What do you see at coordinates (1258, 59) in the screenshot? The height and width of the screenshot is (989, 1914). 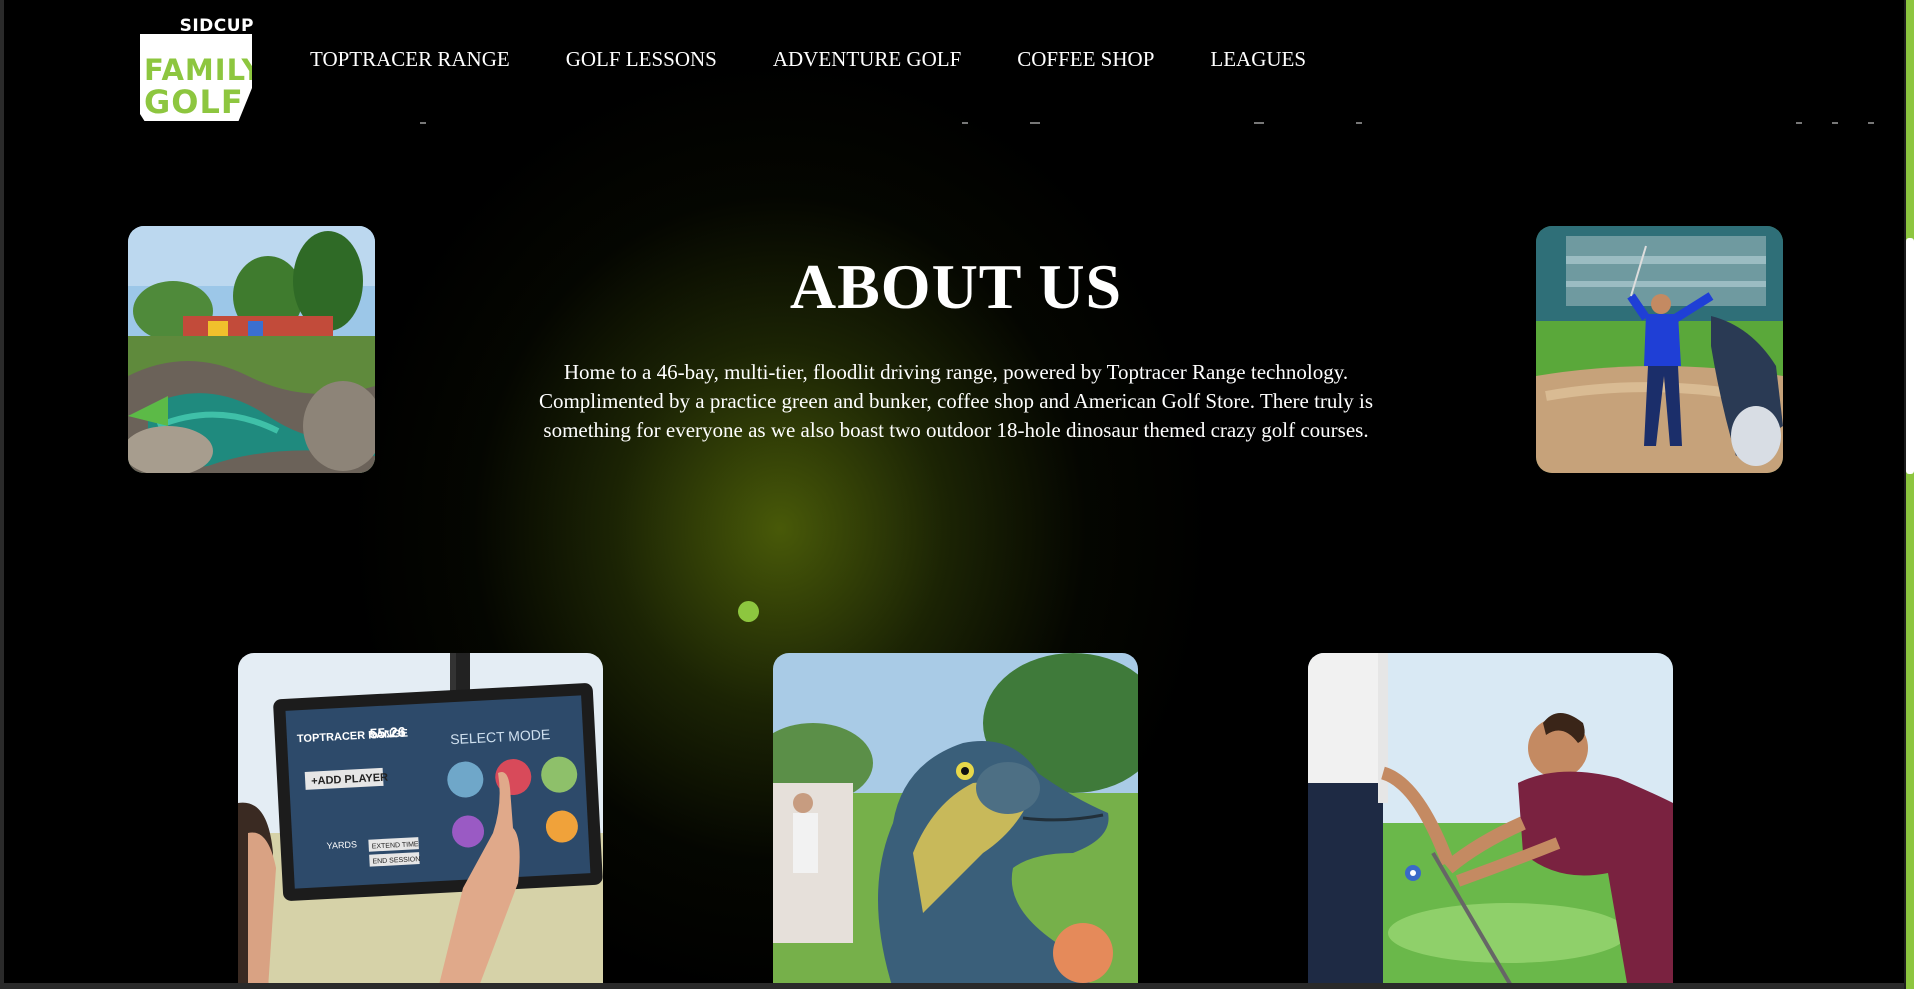 I see `nav-item-leagues: LEAGUES` at bounding box center [1258, 59].